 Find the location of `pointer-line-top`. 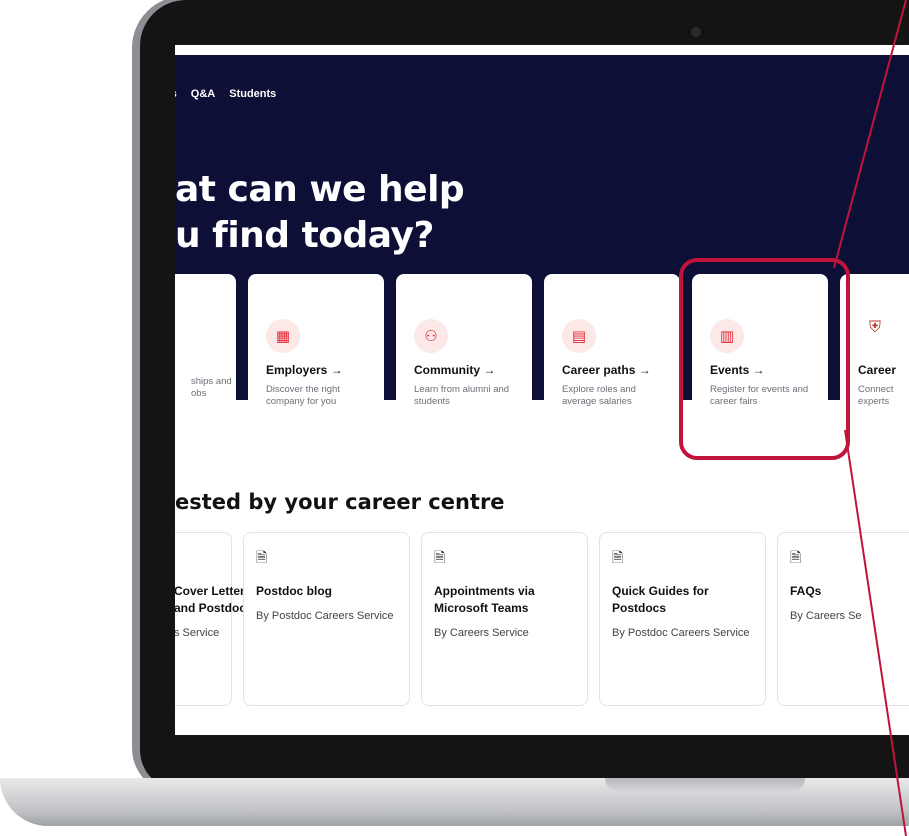

pointer-line-top is located at coordinates (870, 134).